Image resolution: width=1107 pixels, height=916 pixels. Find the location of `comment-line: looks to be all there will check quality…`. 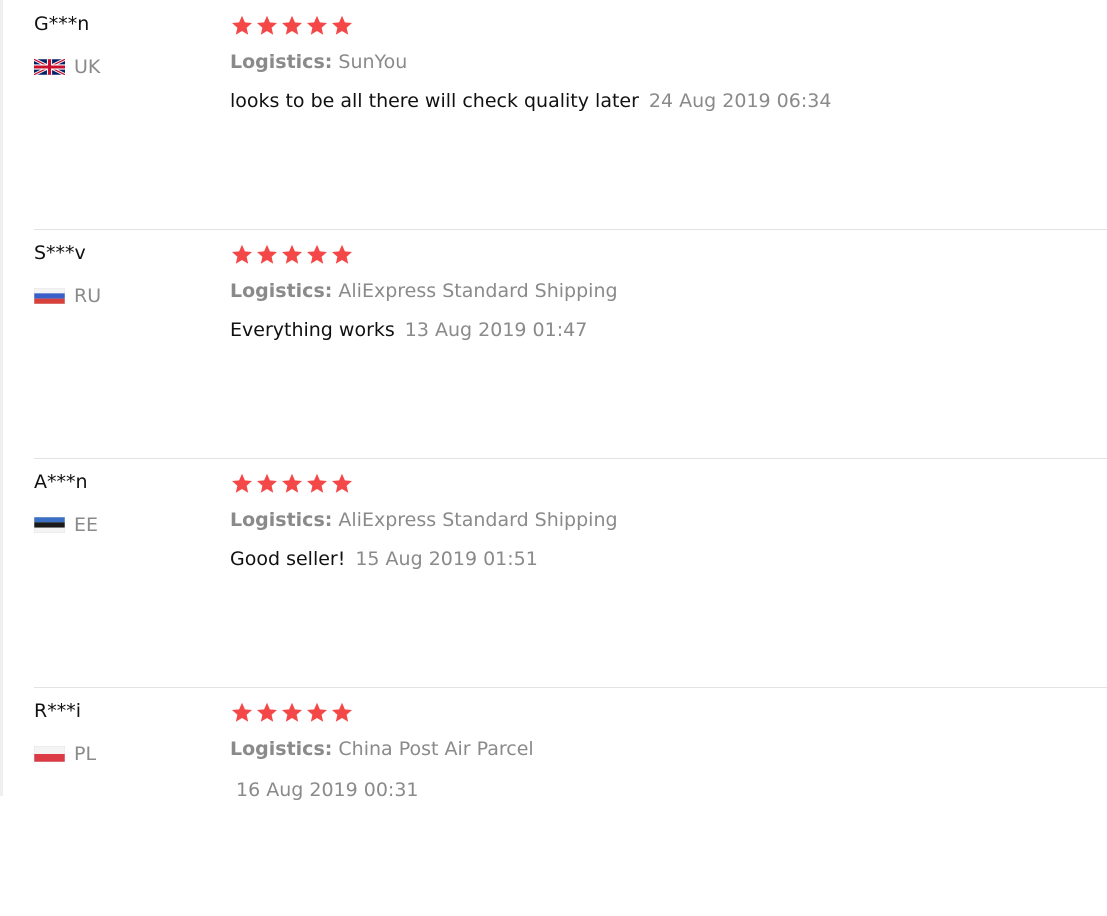

comment-line: looks to be all there will check quality… is located at coordinates (530, 101).